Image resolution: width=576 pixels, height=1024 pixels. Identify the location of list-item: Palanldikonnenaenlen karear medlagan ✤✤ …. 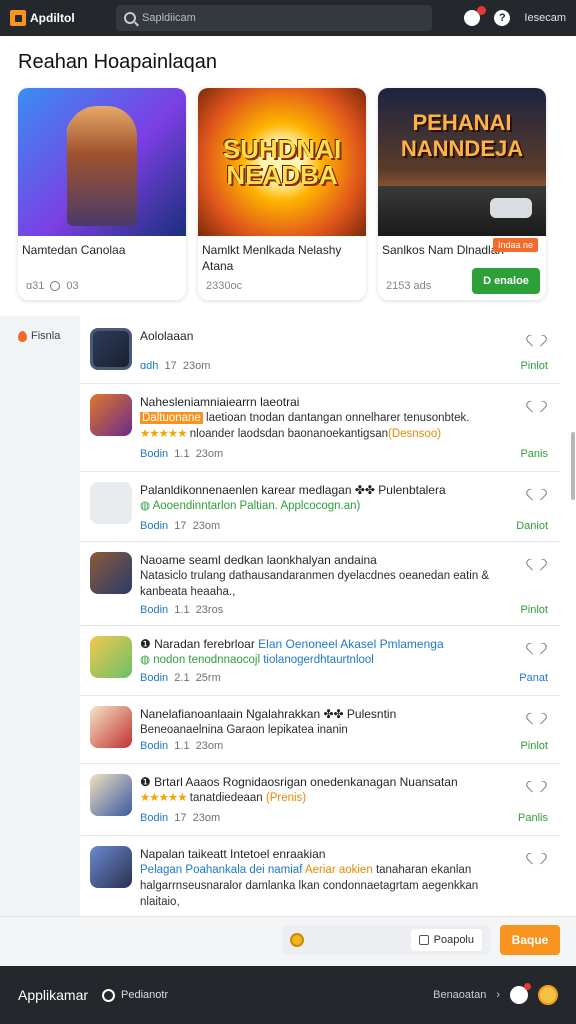
(320, 507).